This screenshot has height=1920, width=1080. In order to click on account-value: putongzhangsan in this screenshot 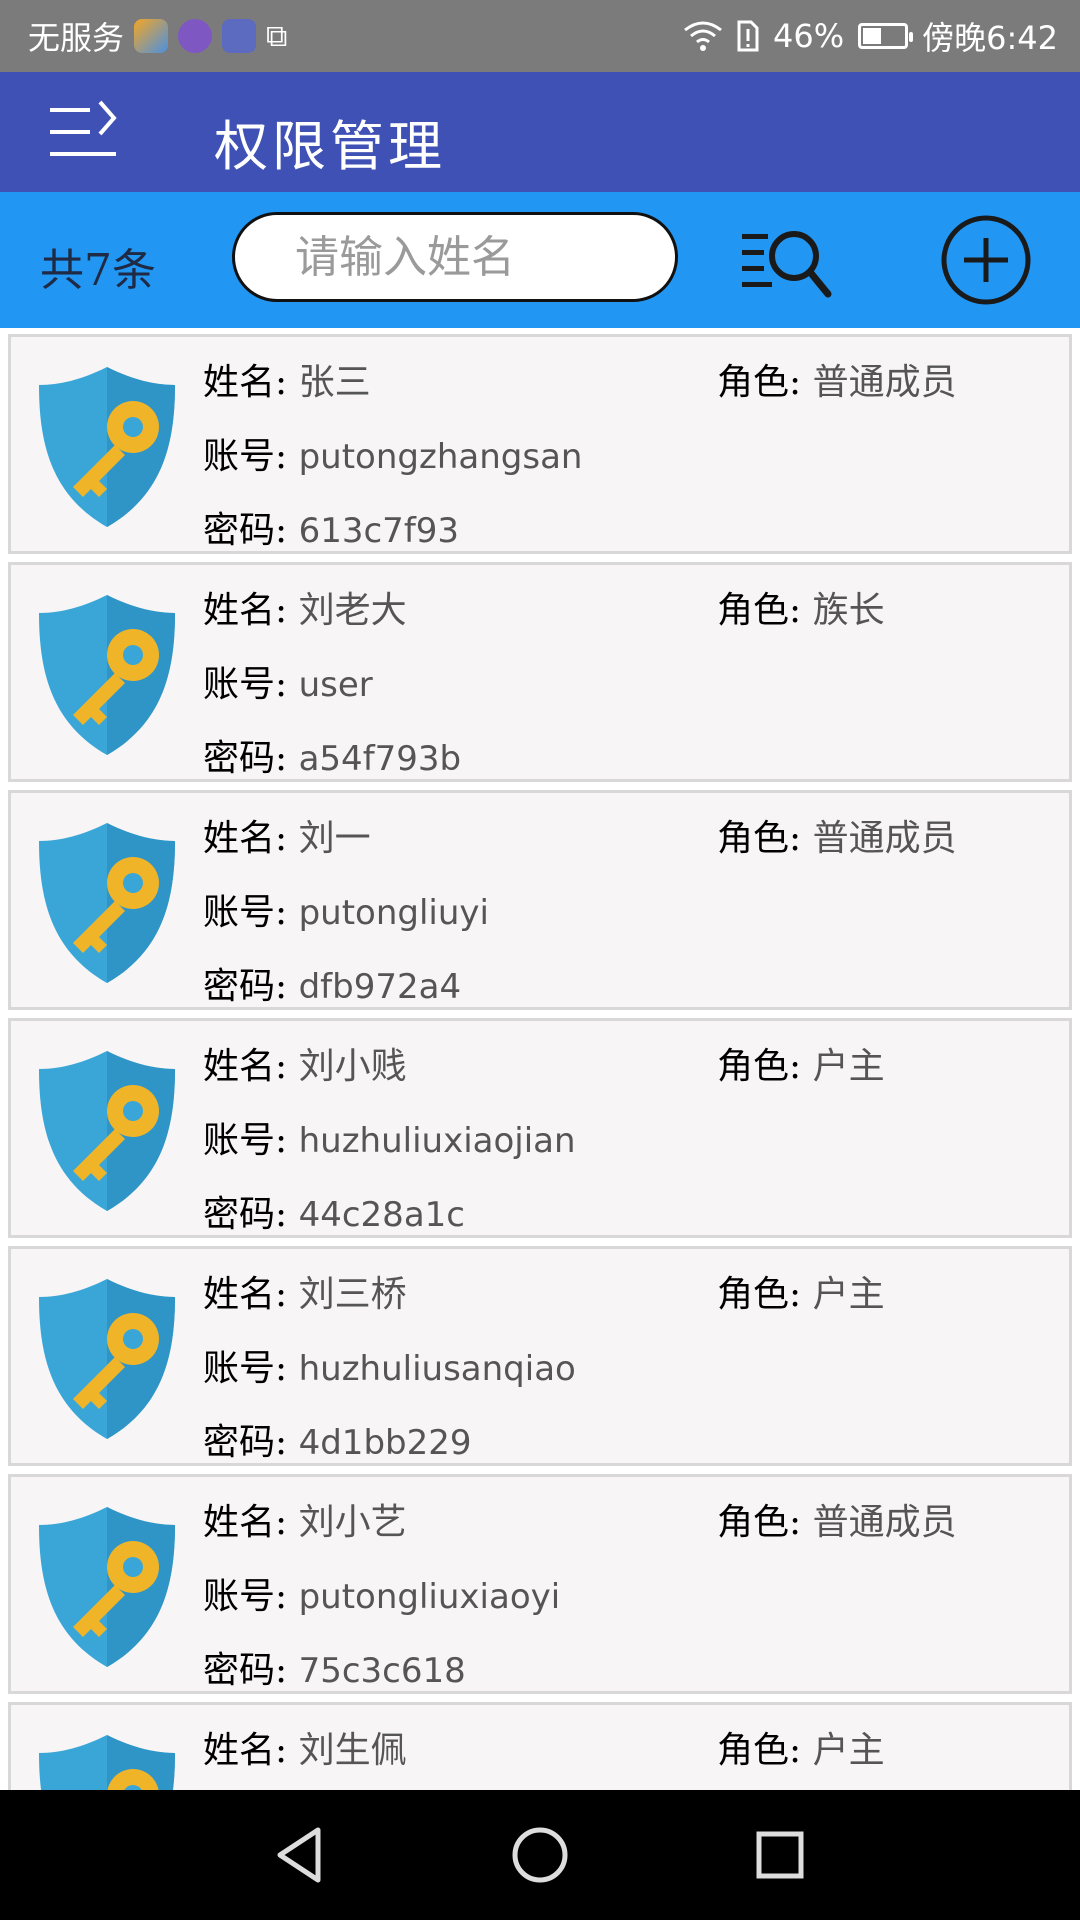, I will do `click(440, 457)`.